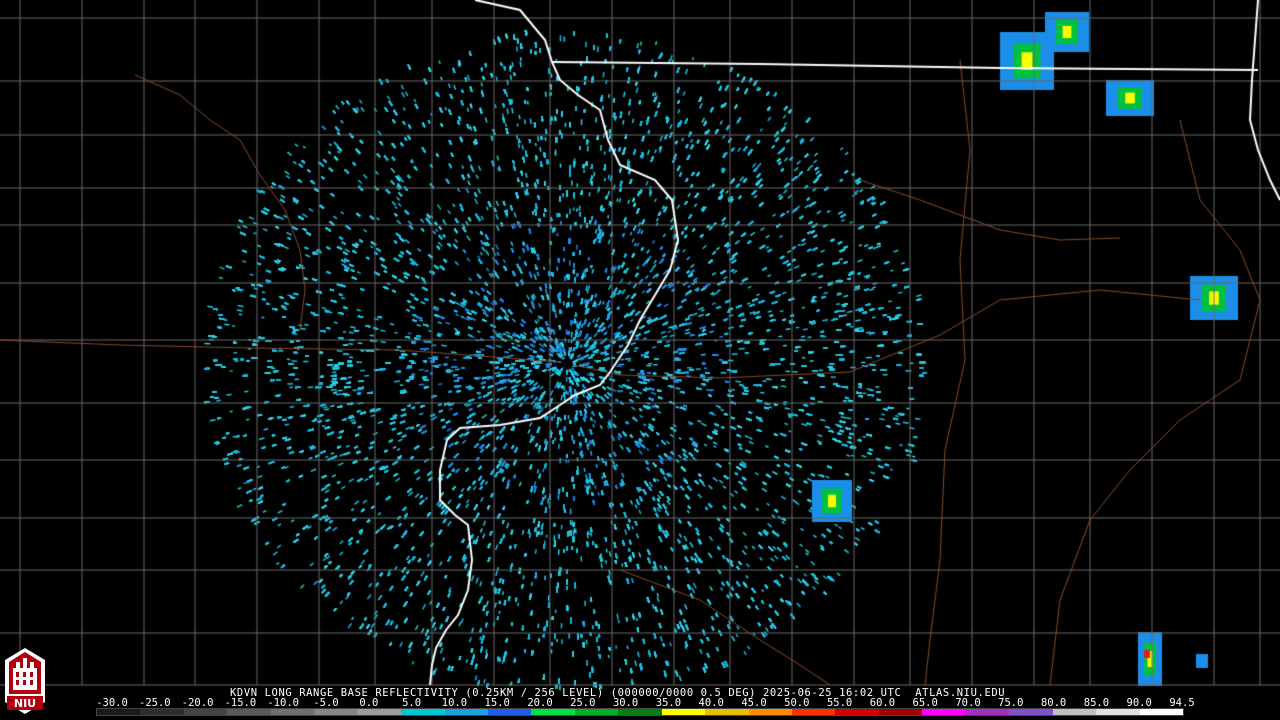 Image resolution: width=1280 pixels, height=720 pixels. I want to click on niu-logo-text: NIU, so click(25, 703).